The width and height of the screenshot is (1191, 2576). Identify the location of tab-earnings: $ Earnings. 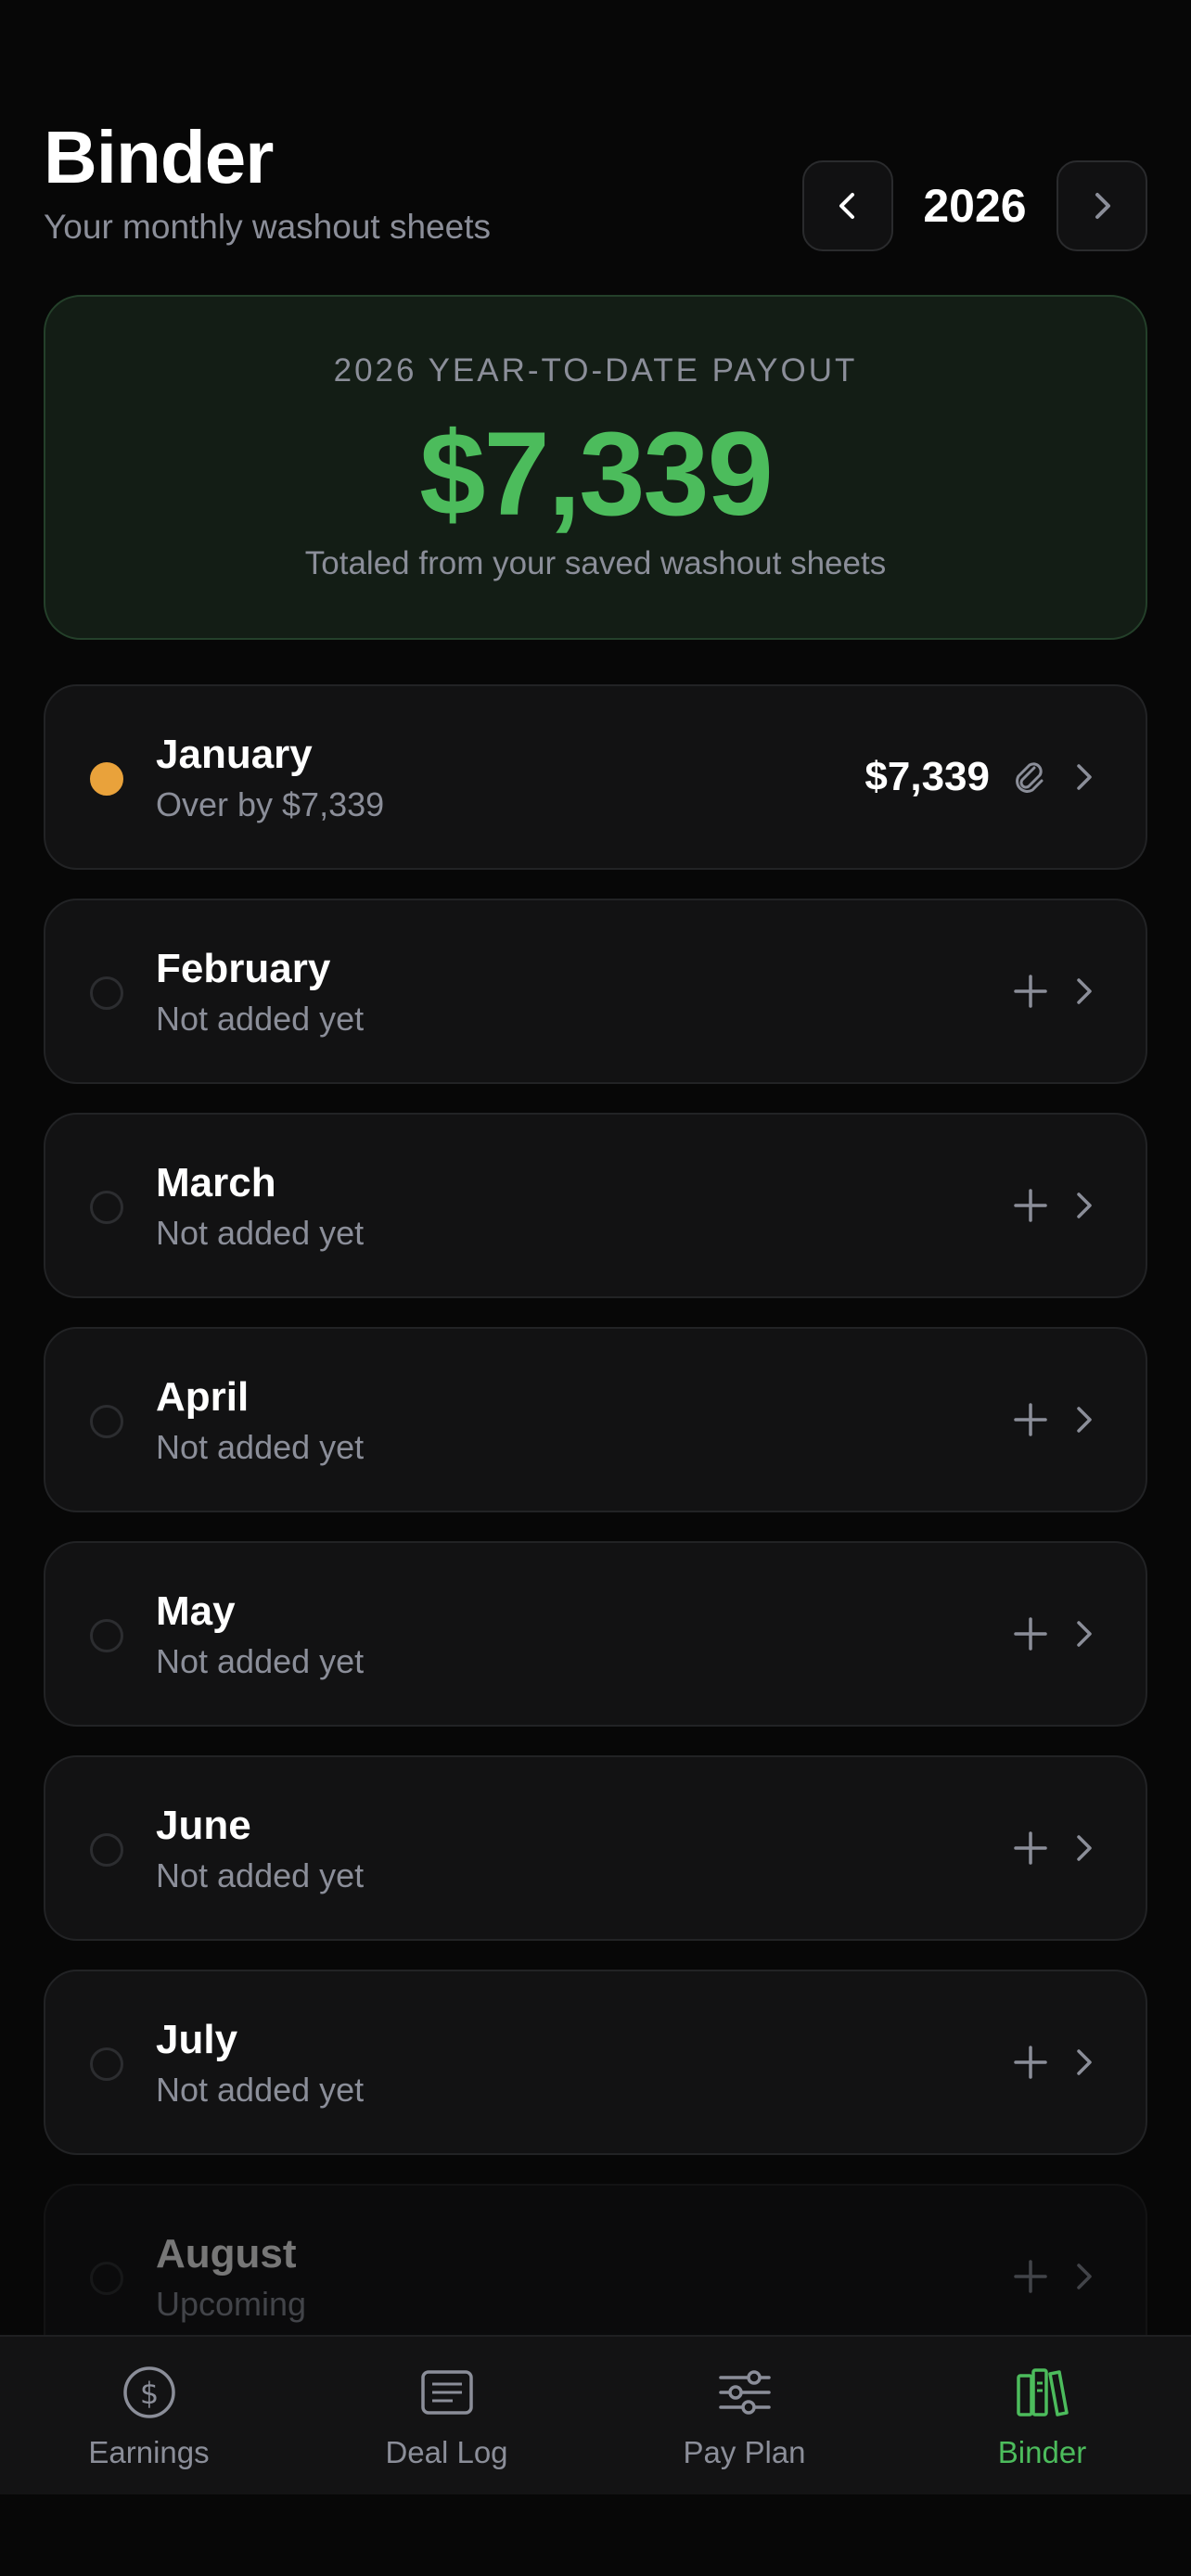
(149, 2415).